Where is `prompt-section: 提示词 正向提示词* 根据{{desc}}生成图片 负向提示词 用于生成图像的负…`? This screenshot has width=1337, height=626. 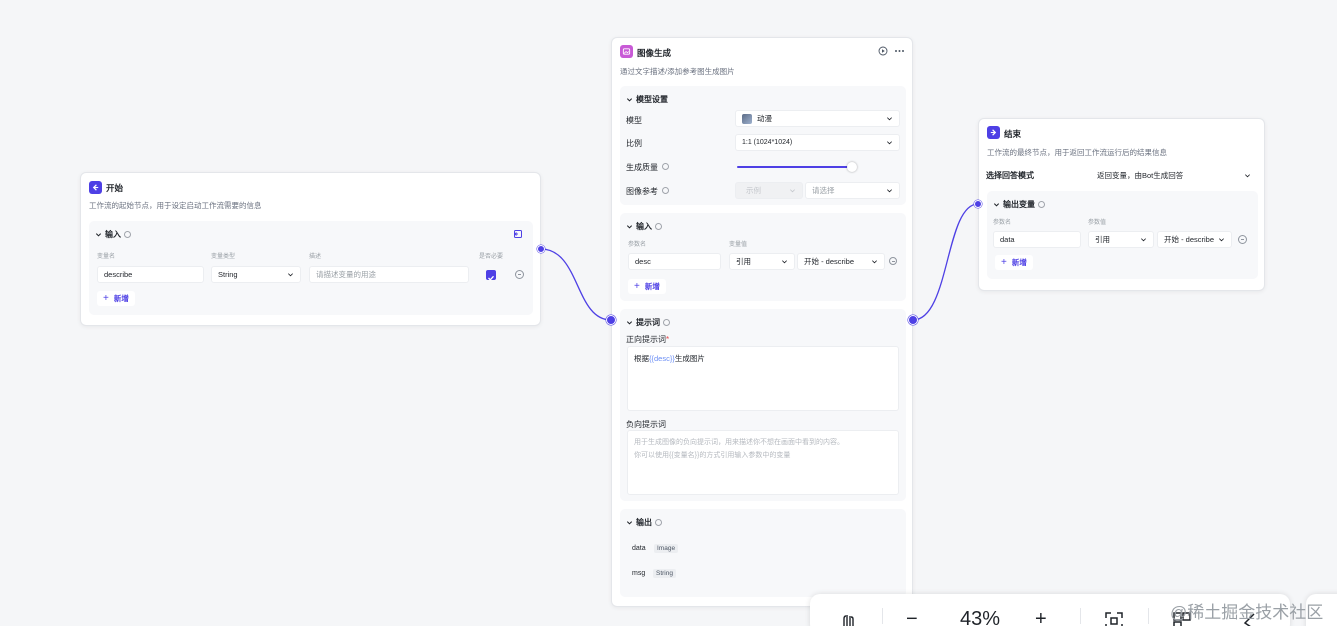
prompt-section: 提示词 正向提示词* 根据{{desc}}生成图片 负向提示词 用于生成图像的负… is located at coordinates (763, 405).